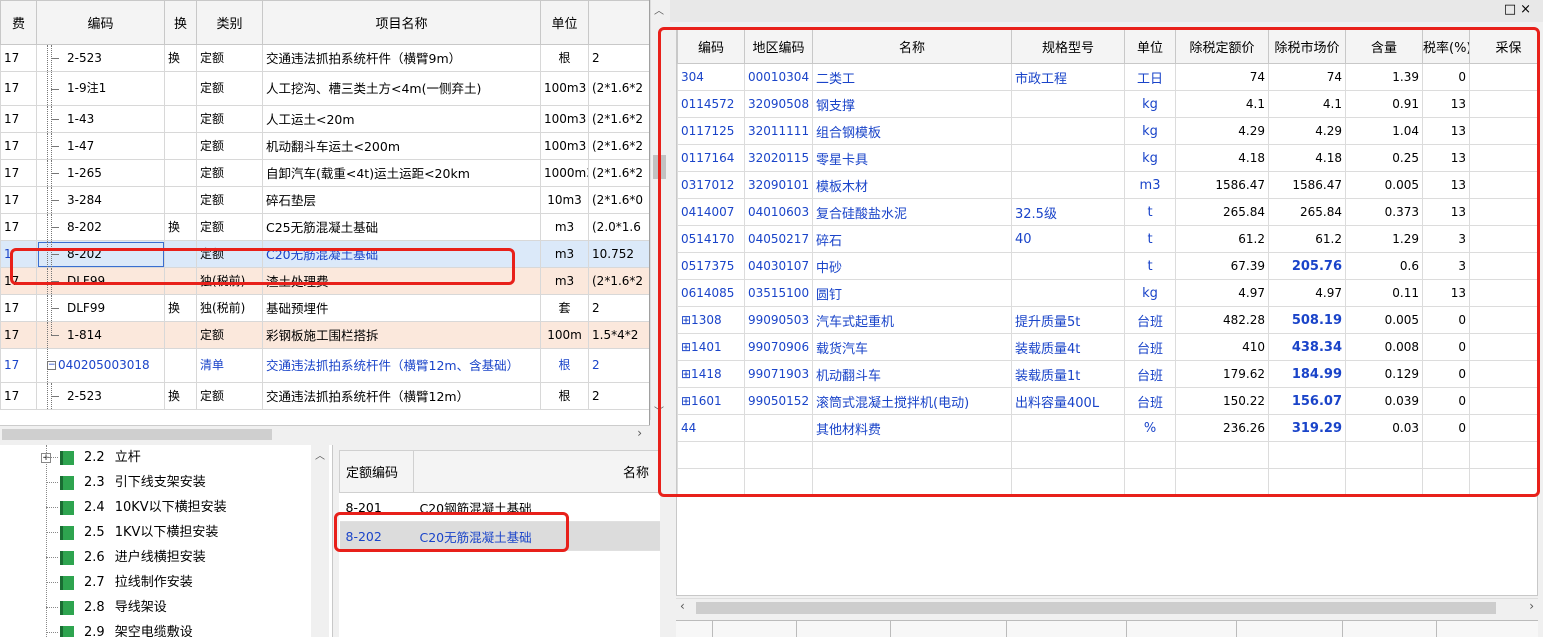  I want to click on quota-code: 8-201, so click(376, 507).